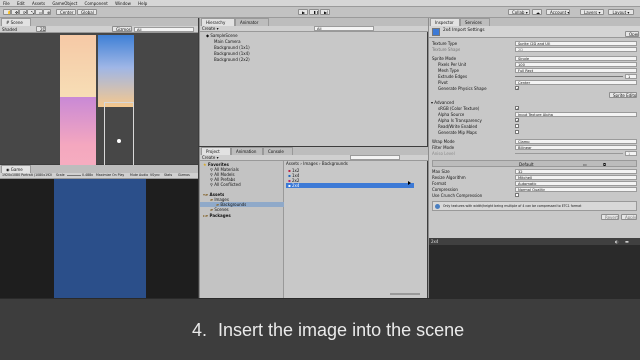  What do you see at coordinates (457, 195) in the screenshot?
I see `row-label: Use Crunch Compression` at bounding box center [457, 195].